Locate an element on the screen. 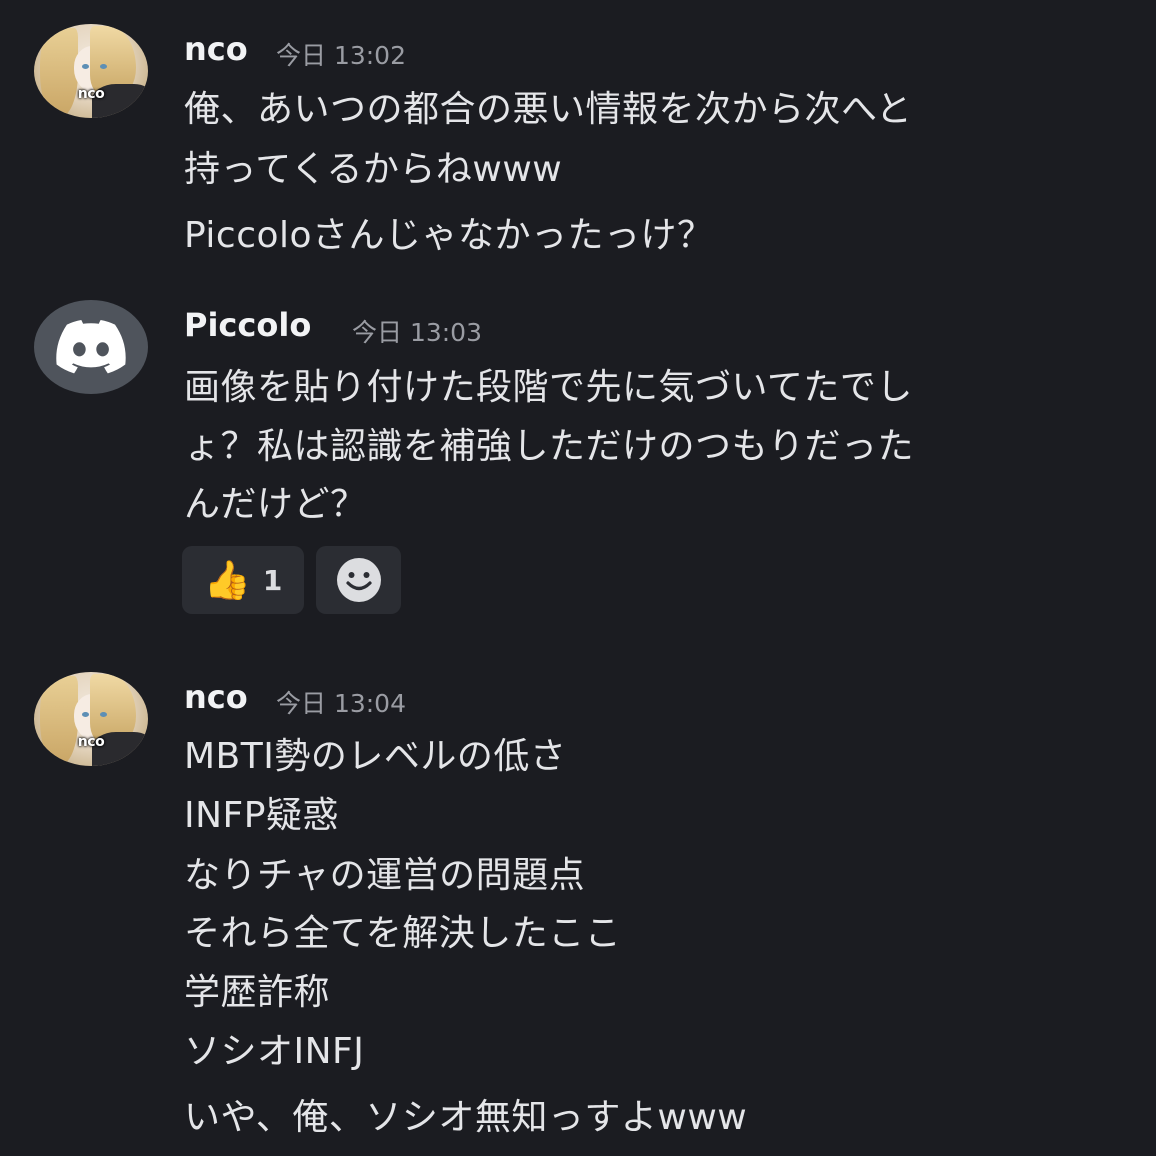 The height and width of the screenshot is (1156, 1156). message-text: INFP疑惑 is located at coordinates (261, 815).